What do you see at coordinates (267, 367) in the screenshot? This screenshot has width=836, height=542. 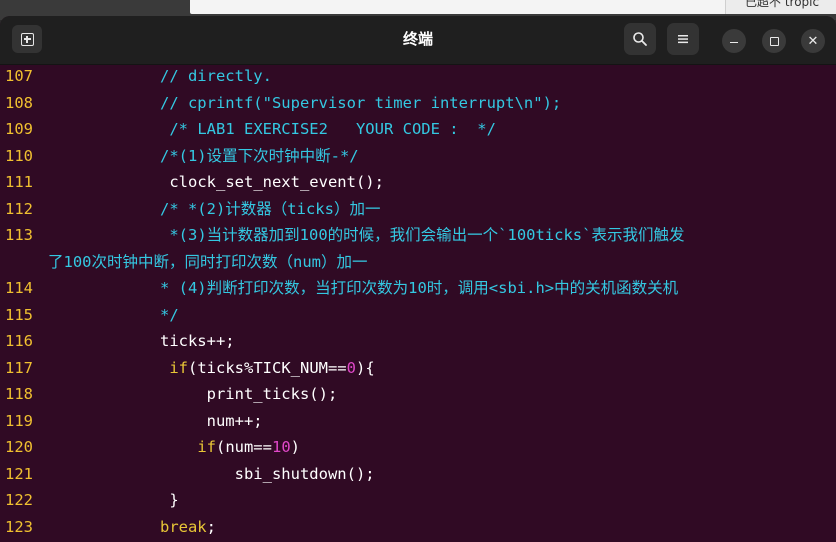 I see `code-token: (ticks%TICK_NUM==` at bounding box center [267, 367].